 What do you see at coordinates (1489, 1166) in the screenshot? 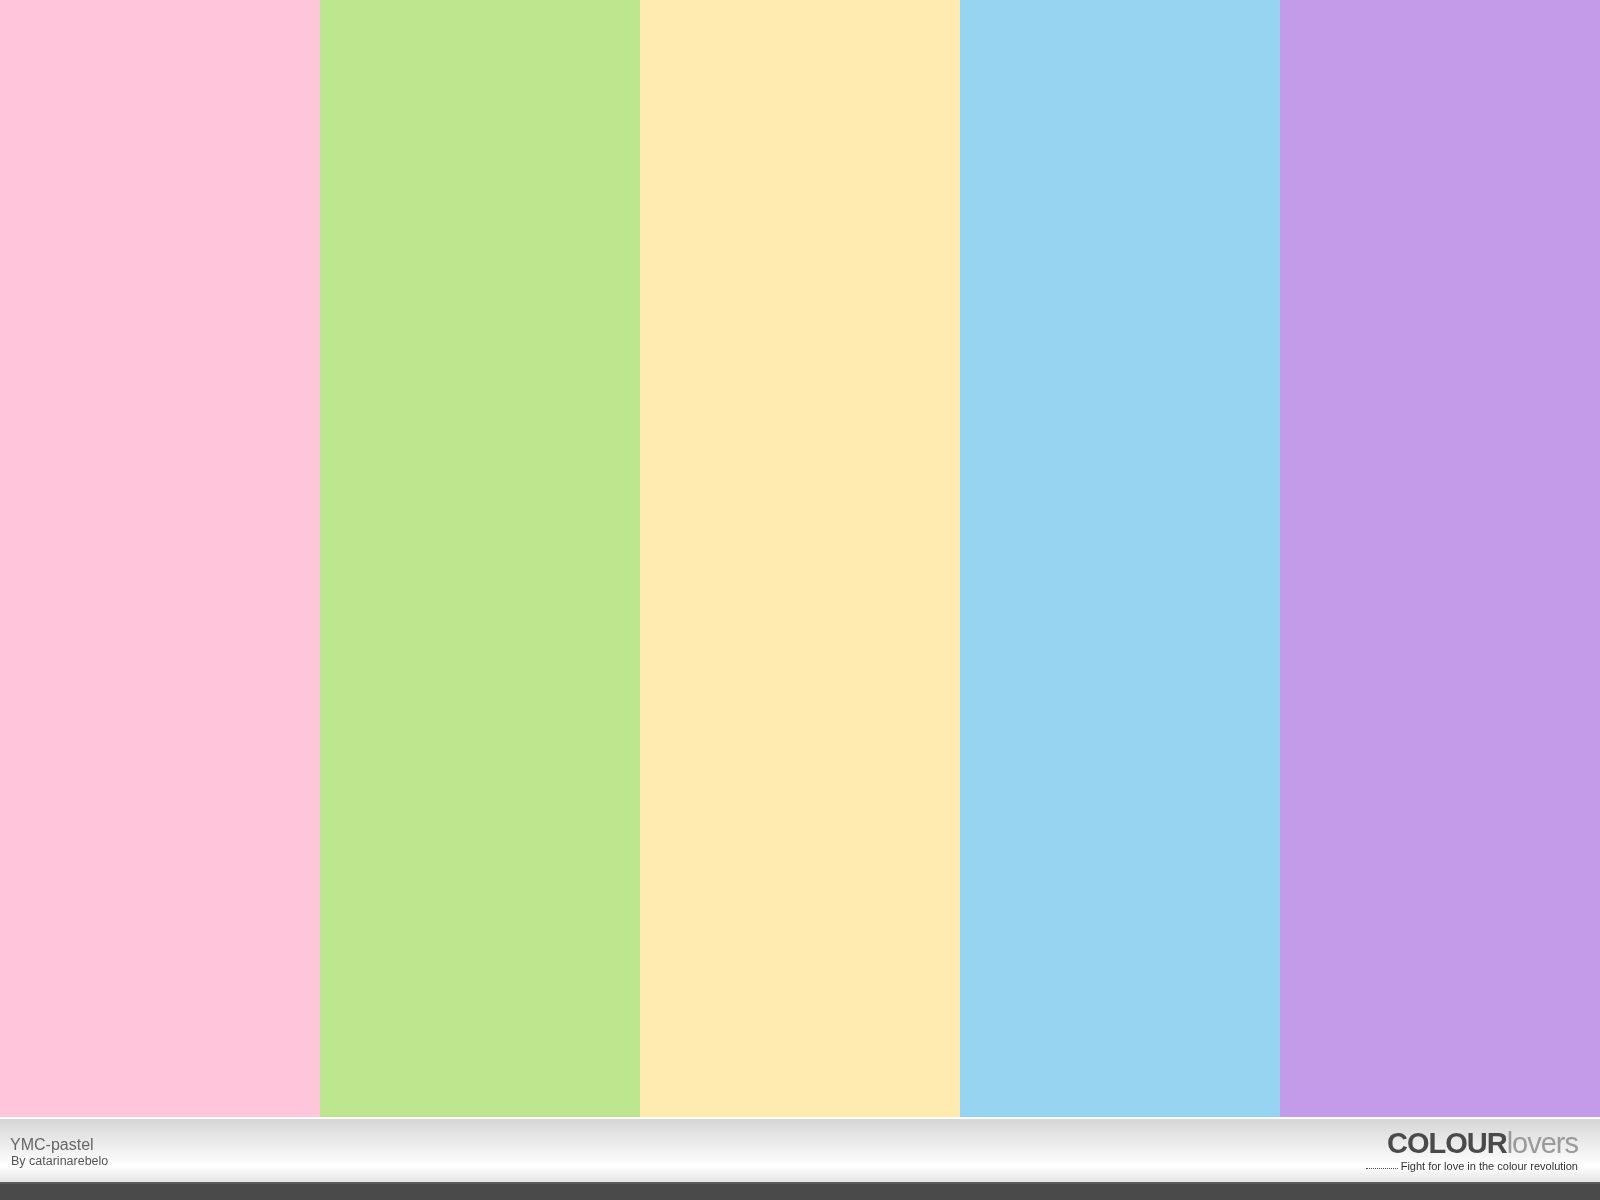
I see `tagline: Fight for love in the colour revolution` at bounding box center [1489, 1166].